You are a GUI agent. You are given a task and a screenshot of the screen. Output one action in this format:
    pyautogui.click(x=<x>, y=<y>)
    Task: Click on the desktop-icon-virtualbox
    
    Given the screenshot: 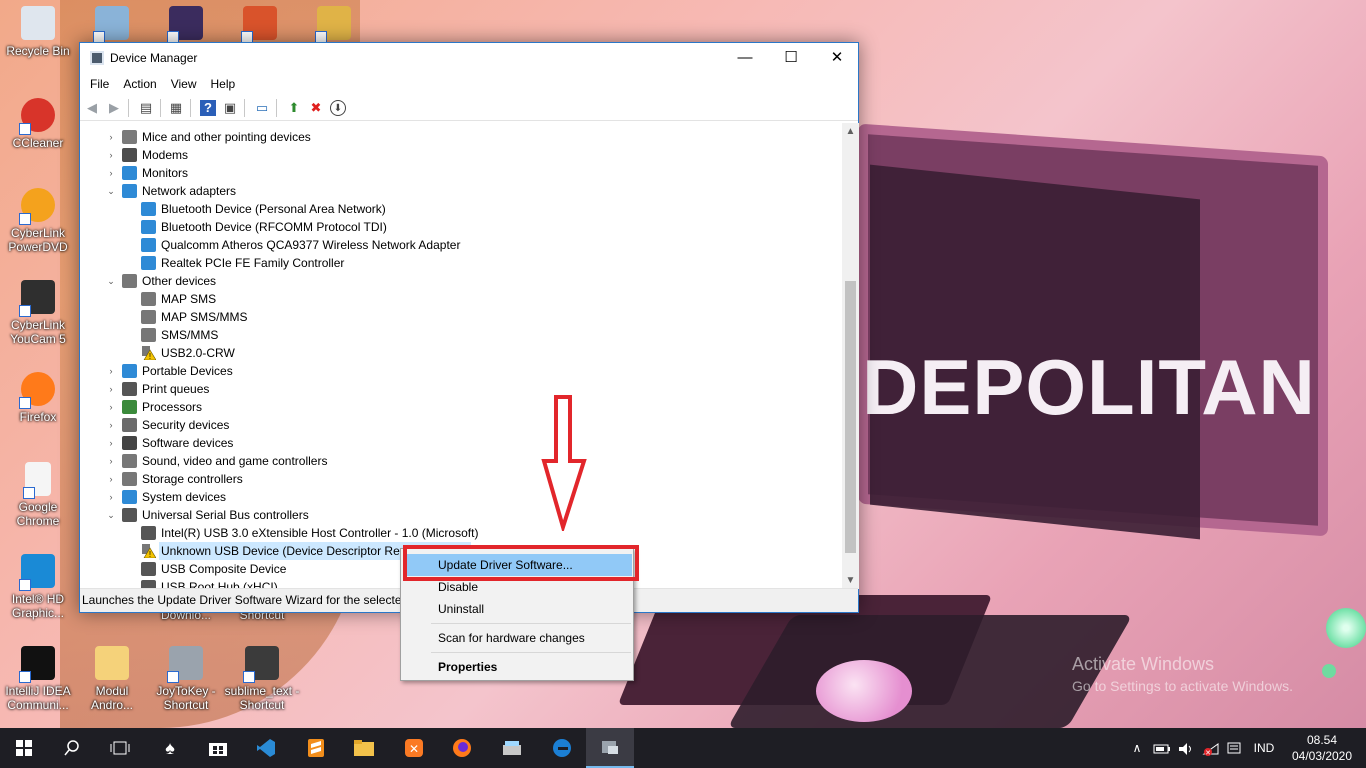 What is the action you would take?
    pyautogui.click(x=112, y=25)
    